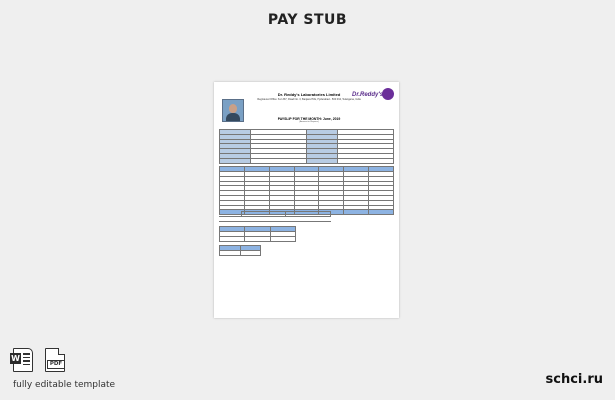 The height and width of the screenshot is (400, 615). What do you see at coordinates (574, 379) in the screenshot?
I see `site-name: schci.ru` at bounding box center [574, 379].